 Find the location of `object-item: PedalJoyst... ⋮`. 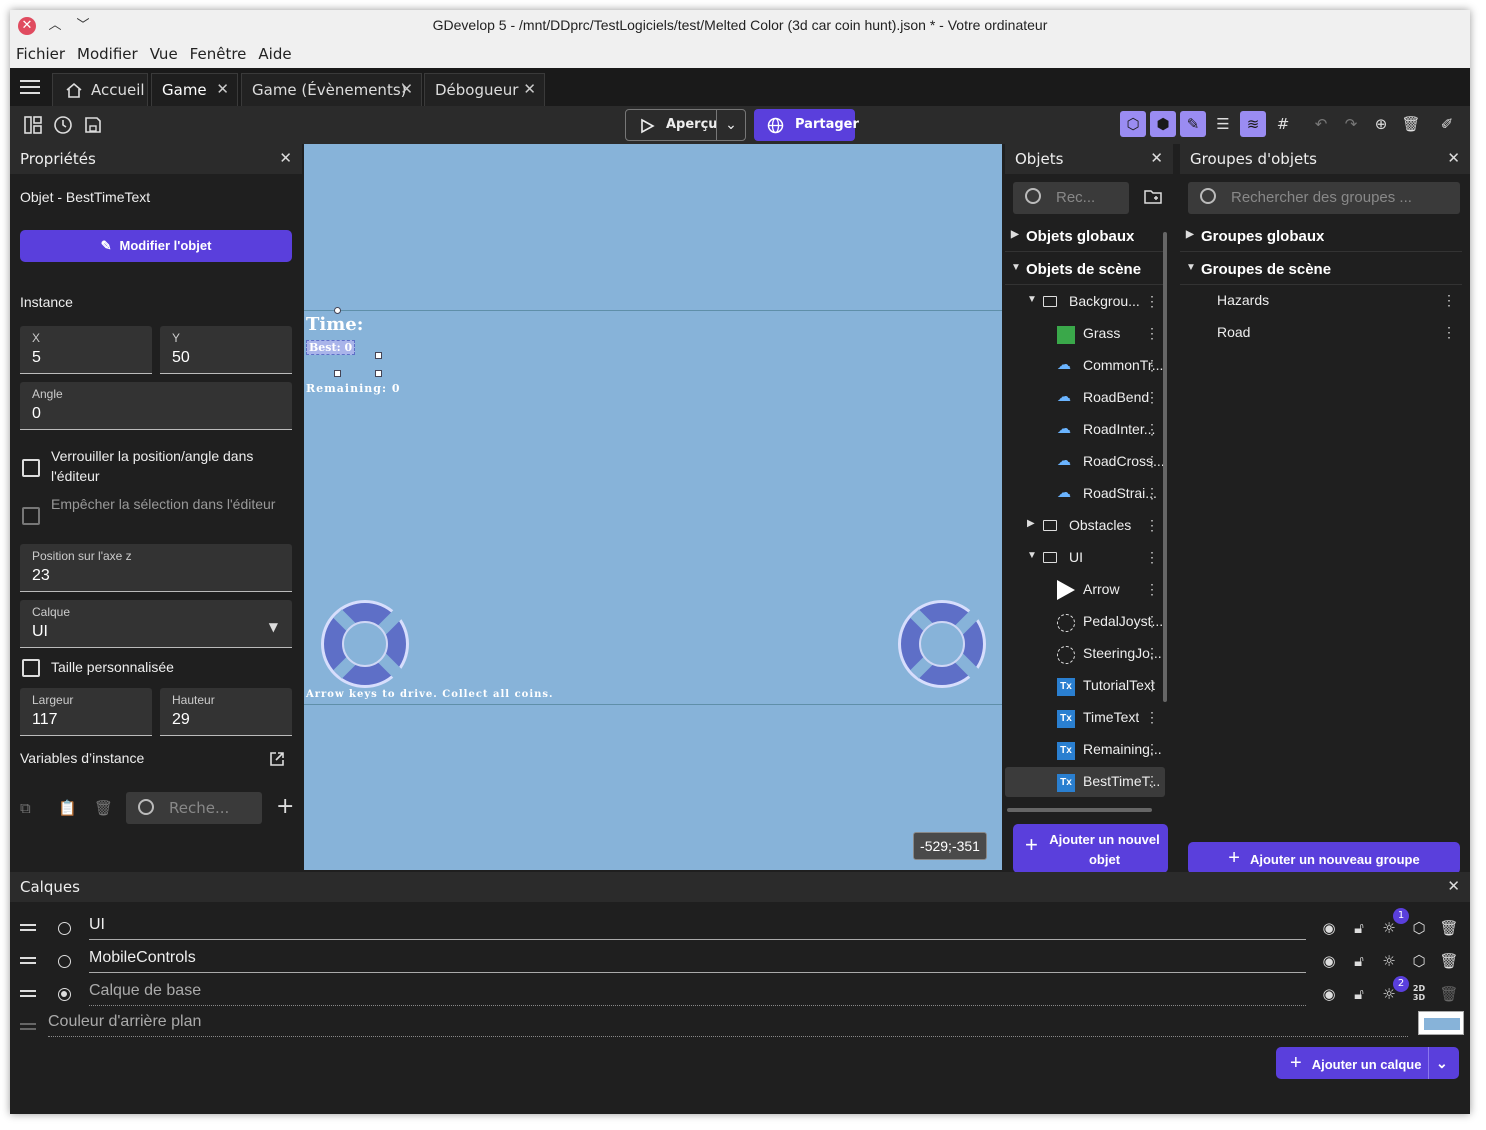

object-item: PedalJoyst... ⋮ is located at coordinates (1085, 622).